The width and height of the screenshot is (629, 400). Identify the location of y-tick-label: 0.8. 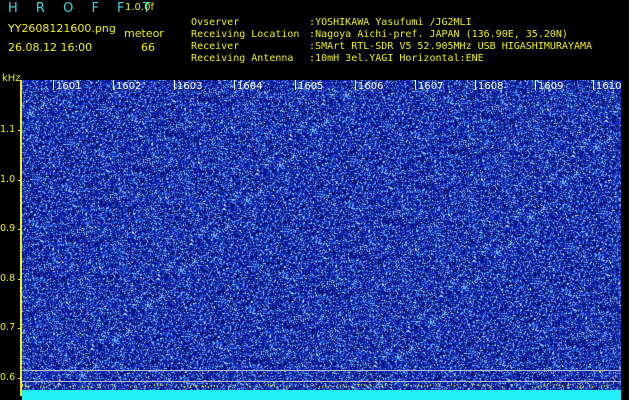
(8, 278).